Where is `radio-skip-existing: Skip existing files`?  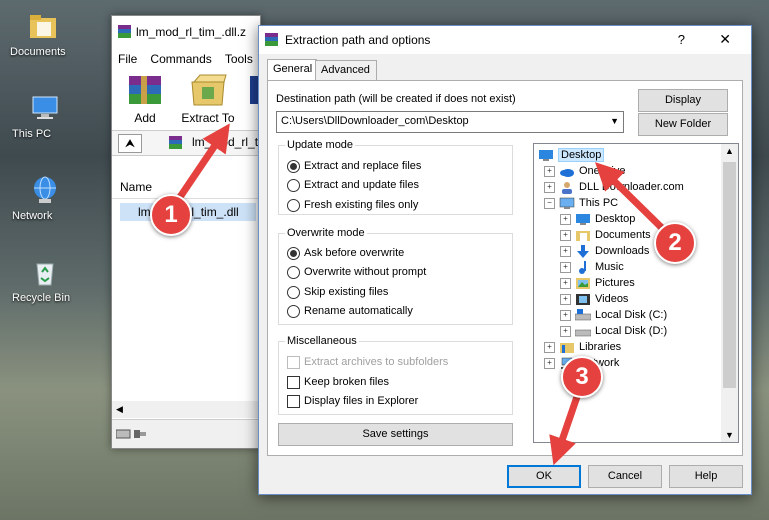
radio-skip-existing: Skip existing files is located at coordinates (337, 293).